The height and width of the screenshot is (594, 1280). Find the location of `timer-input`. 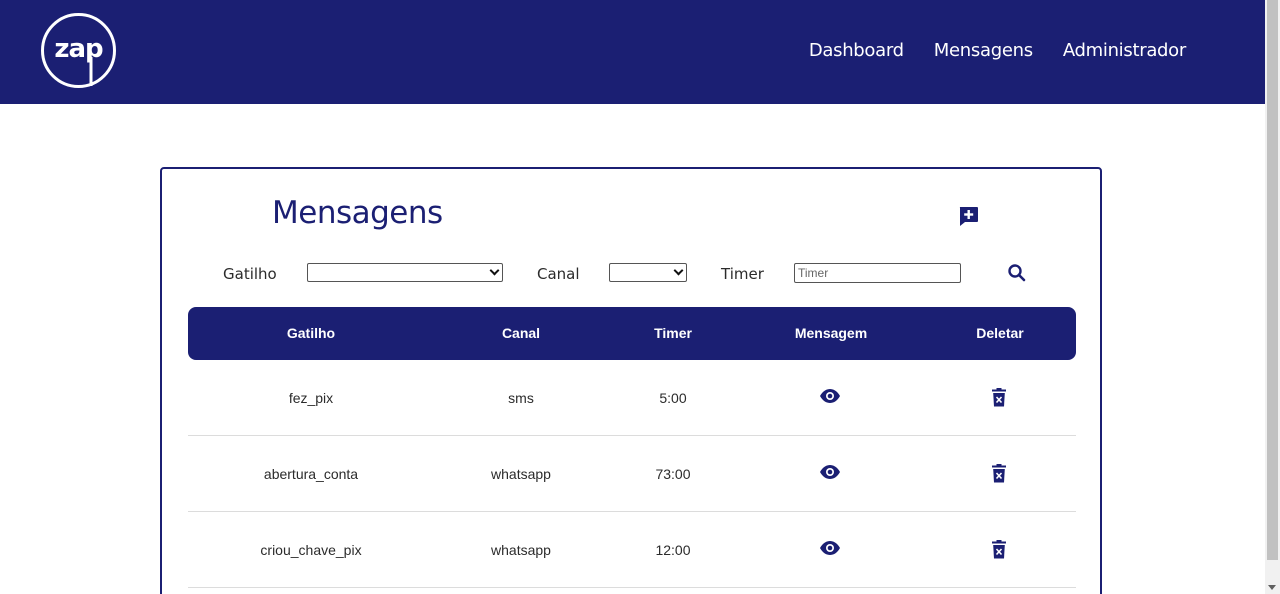

timer-input is located at coordinates (877, 273).